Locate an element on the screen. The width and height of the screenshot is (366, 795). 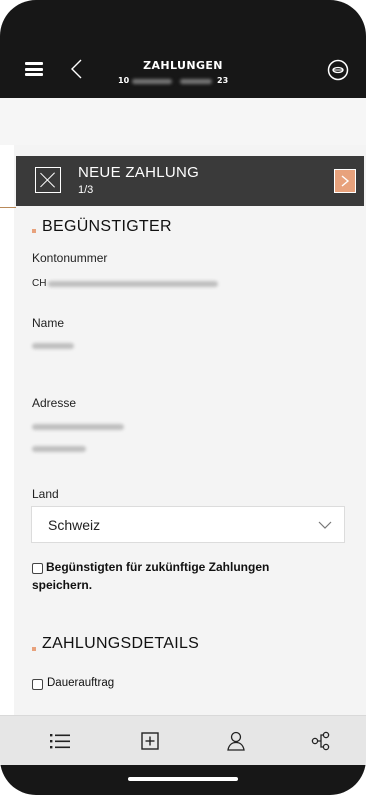
home-bar is located at coordinates (183, 780).